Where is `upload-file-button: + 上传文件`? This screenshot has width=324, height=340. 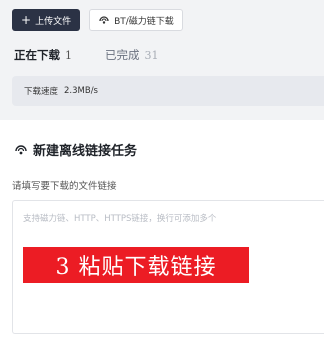
upload-file-button: + 上传文件 is located at coordinates (46, 20).